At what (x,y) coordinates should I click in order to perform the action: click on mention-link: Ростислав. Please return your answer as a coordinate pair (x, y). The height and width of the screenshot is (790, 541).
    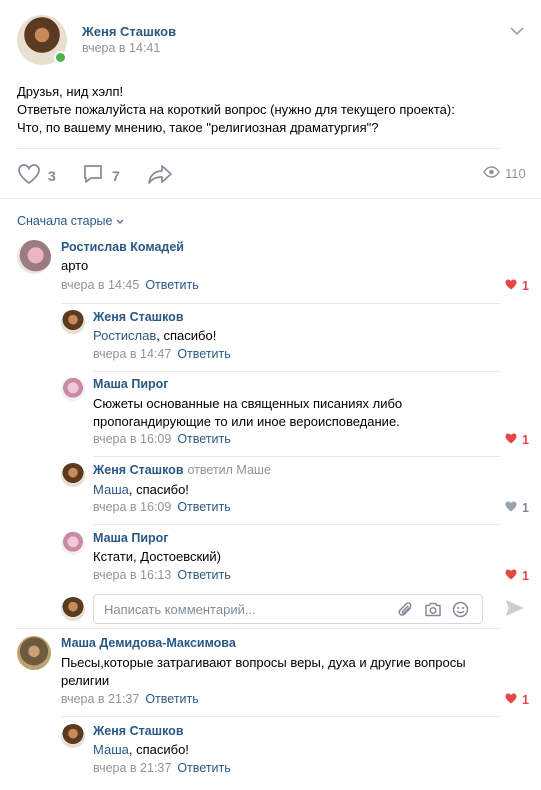
    Looking at the image, I should click on (124, 336).